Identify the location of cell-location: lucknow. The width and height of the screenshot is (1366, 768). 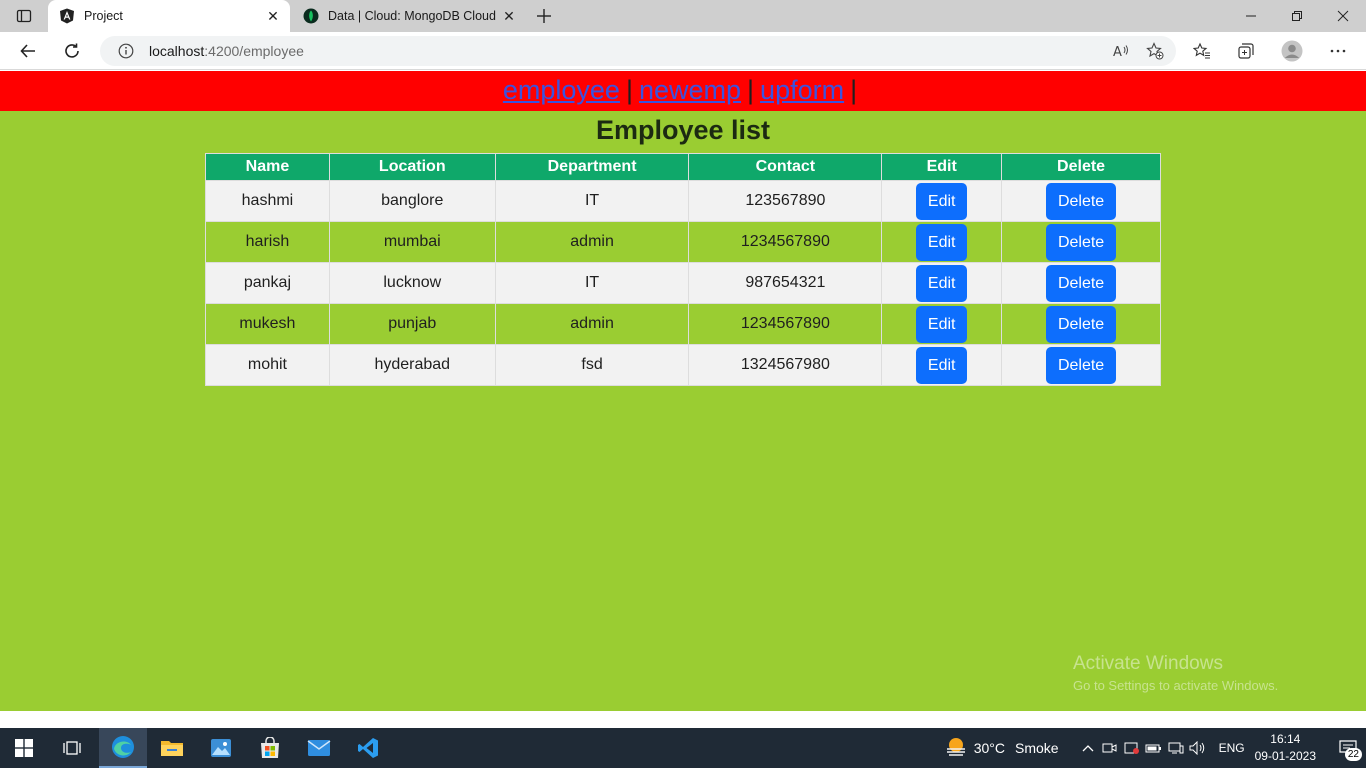
(412, 283).